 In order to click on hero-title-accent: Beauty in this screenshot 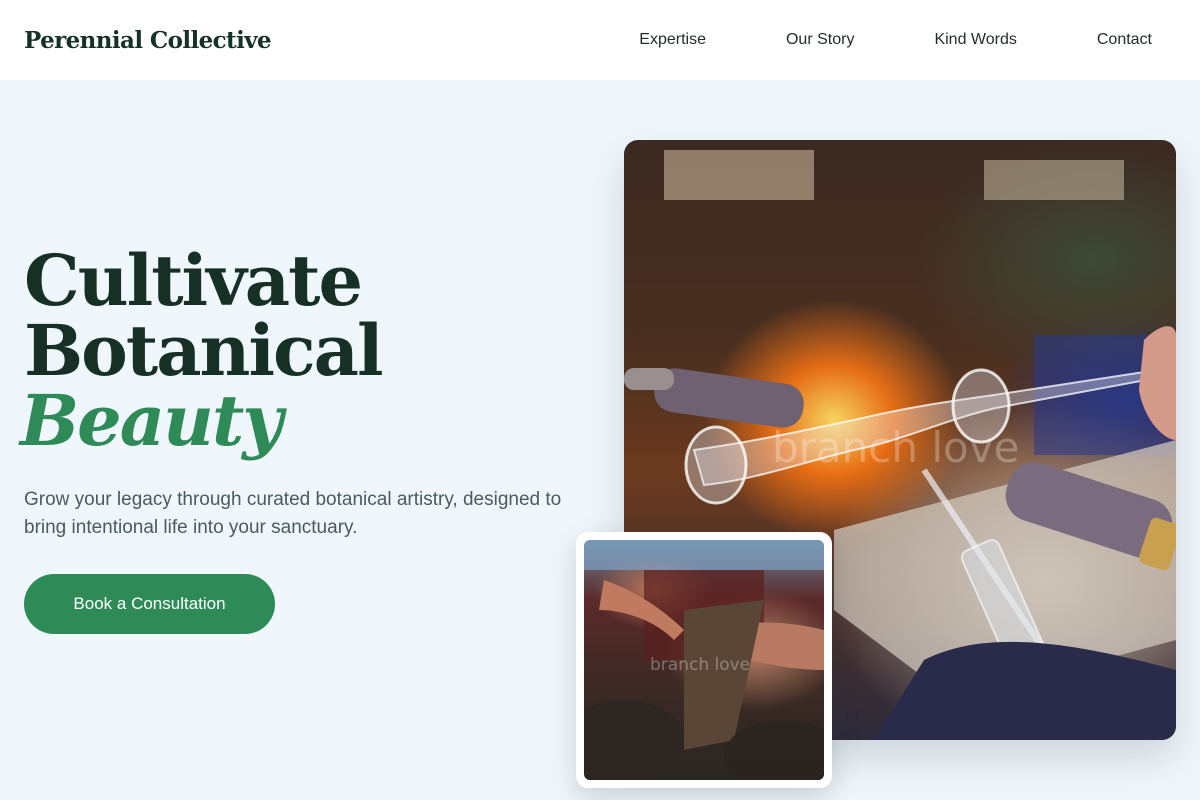, I will do `click(151, 420)`.